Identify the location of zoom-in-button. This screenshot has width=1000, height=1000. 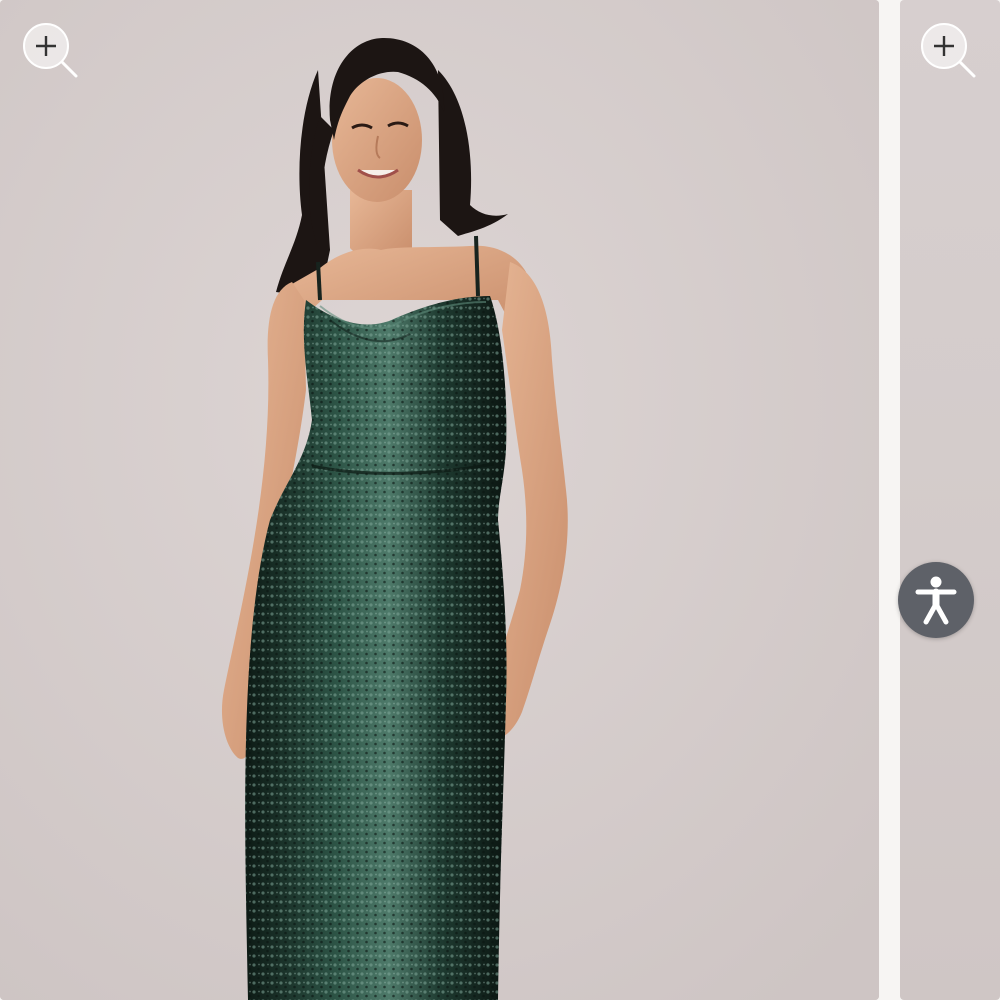
(50, 50).